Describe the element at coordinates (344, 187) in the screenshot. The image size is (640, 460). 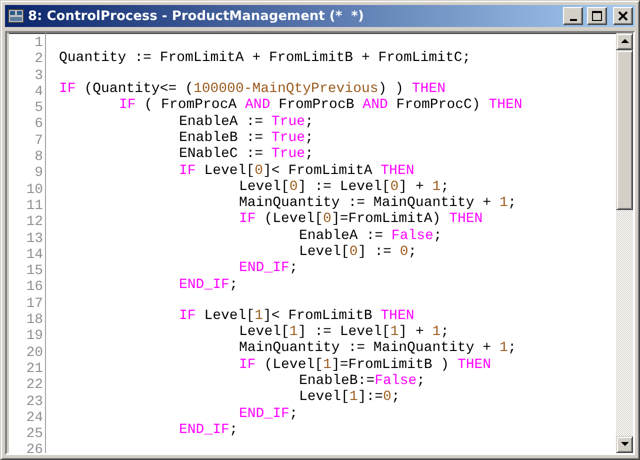
I see `code-line: Level[0] := Level[0] + 1;` at that location.